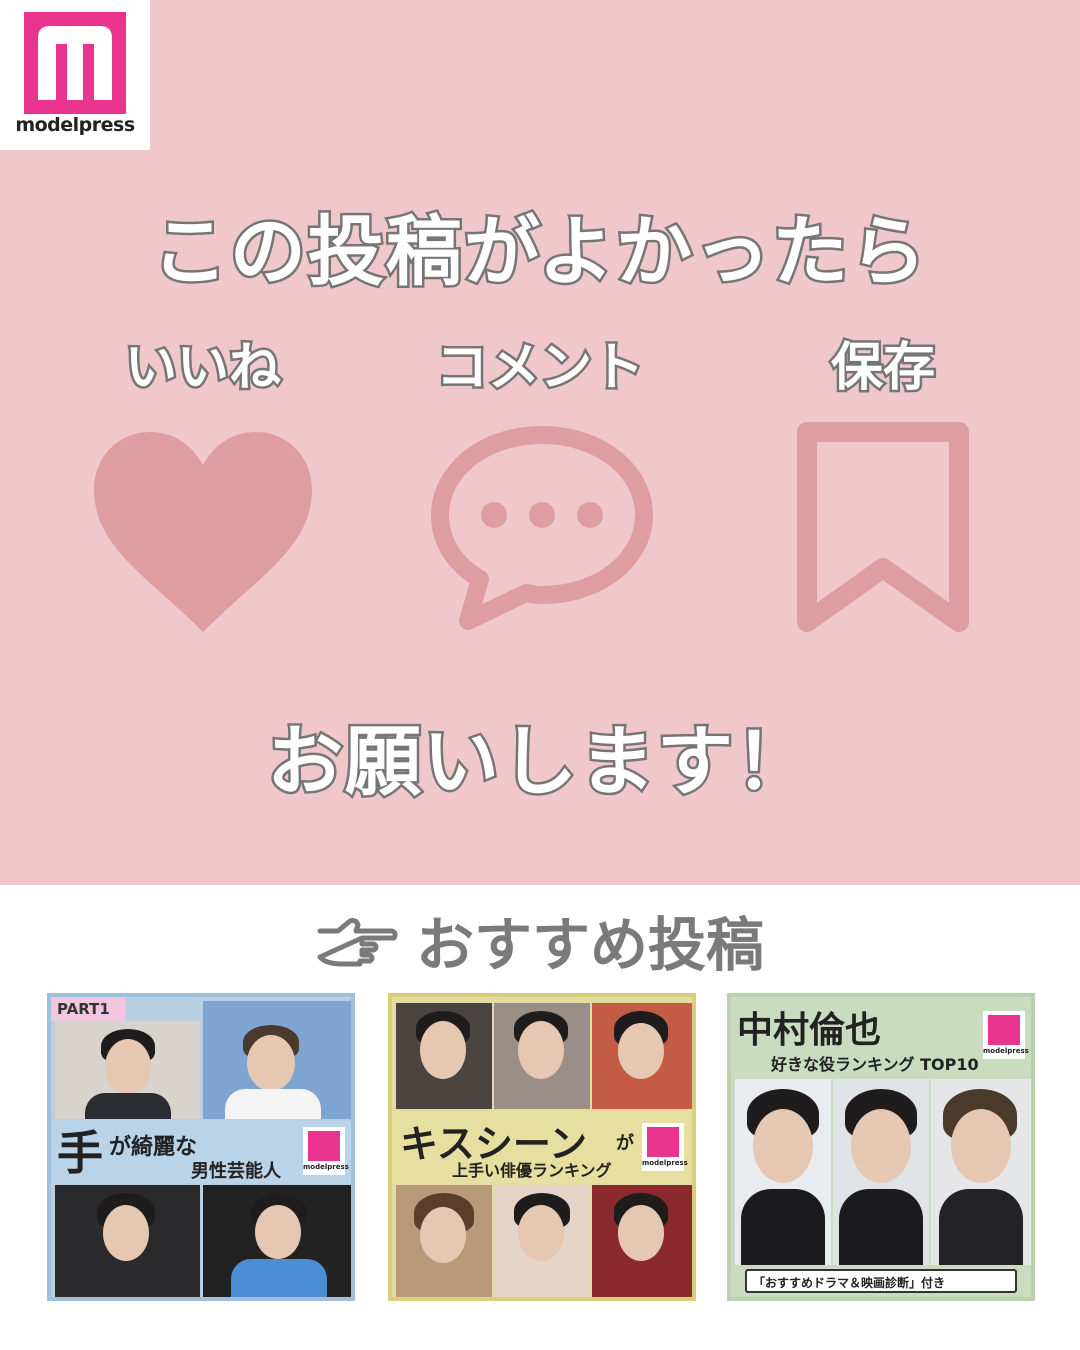 This screenshot has height=1350, width=1080. Describe the element at coordinates (875, 1064) in the screenshot. I see `subtitle: 好きな役ランキング TOP10` at that location.